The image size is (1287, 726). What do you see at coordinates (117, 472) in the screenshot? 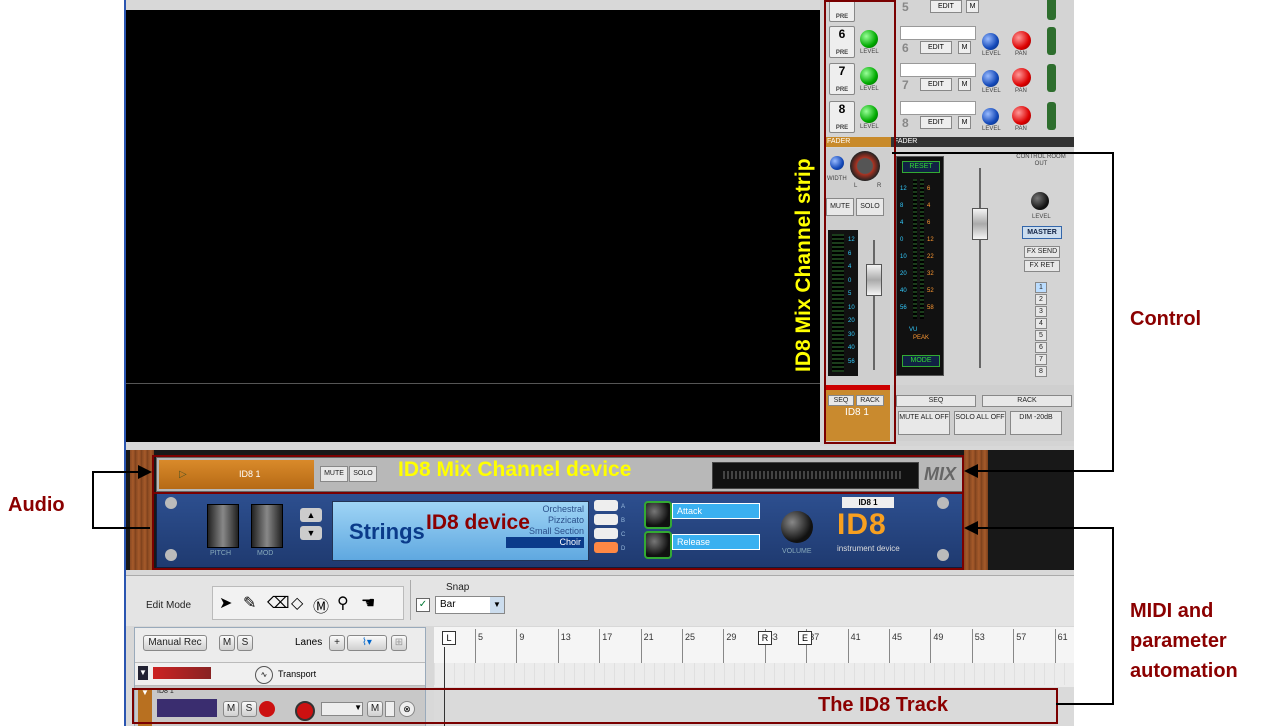
I see `audio-line-top` at bounding box center [117, 472].